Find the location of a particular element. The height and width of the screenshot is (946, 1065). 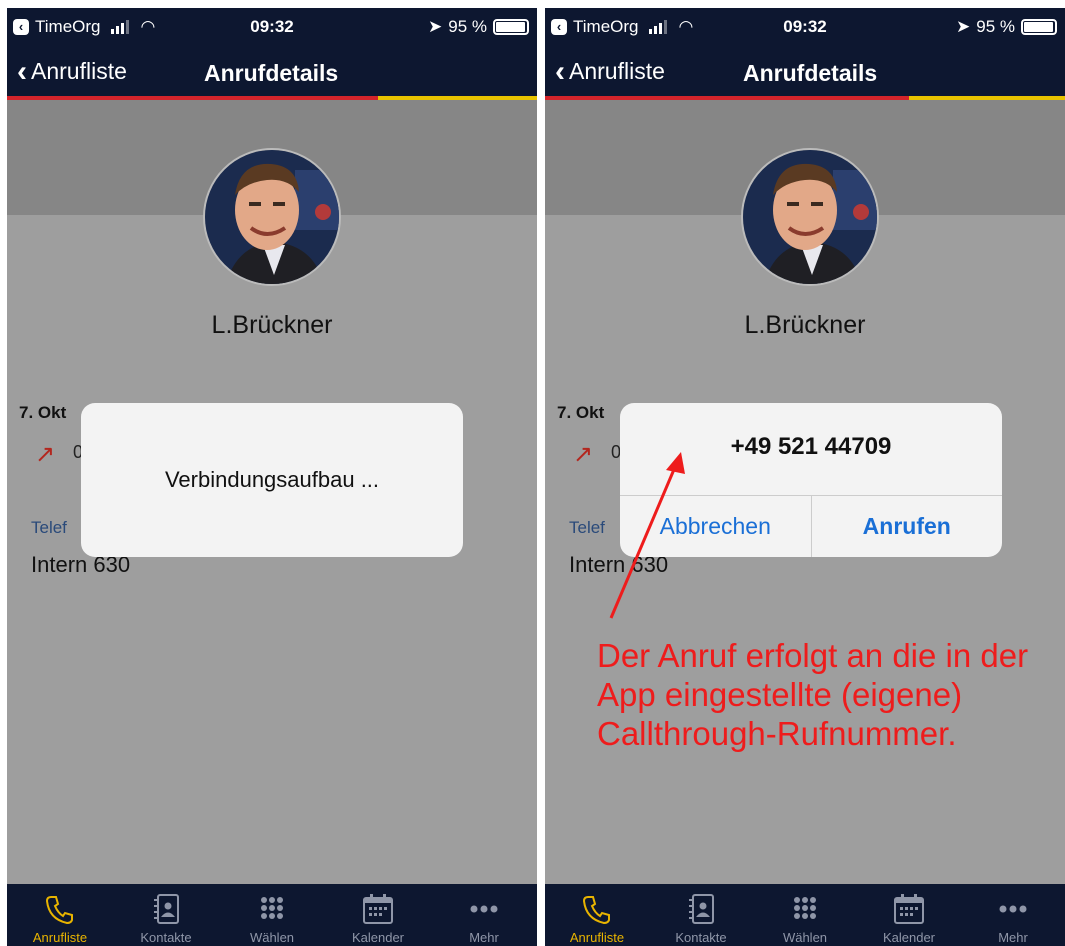

cancel-button: Abbrechen is located at coordinates (715, 526).